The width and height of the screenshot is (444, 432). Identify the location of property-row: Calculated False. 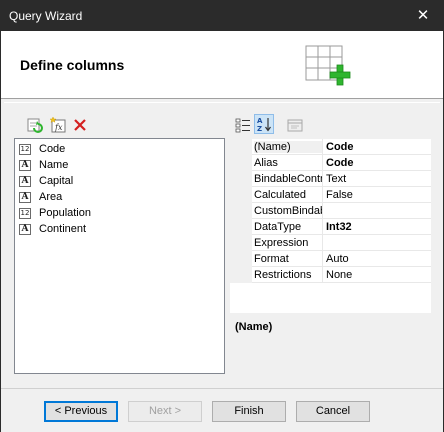
(341, 195).